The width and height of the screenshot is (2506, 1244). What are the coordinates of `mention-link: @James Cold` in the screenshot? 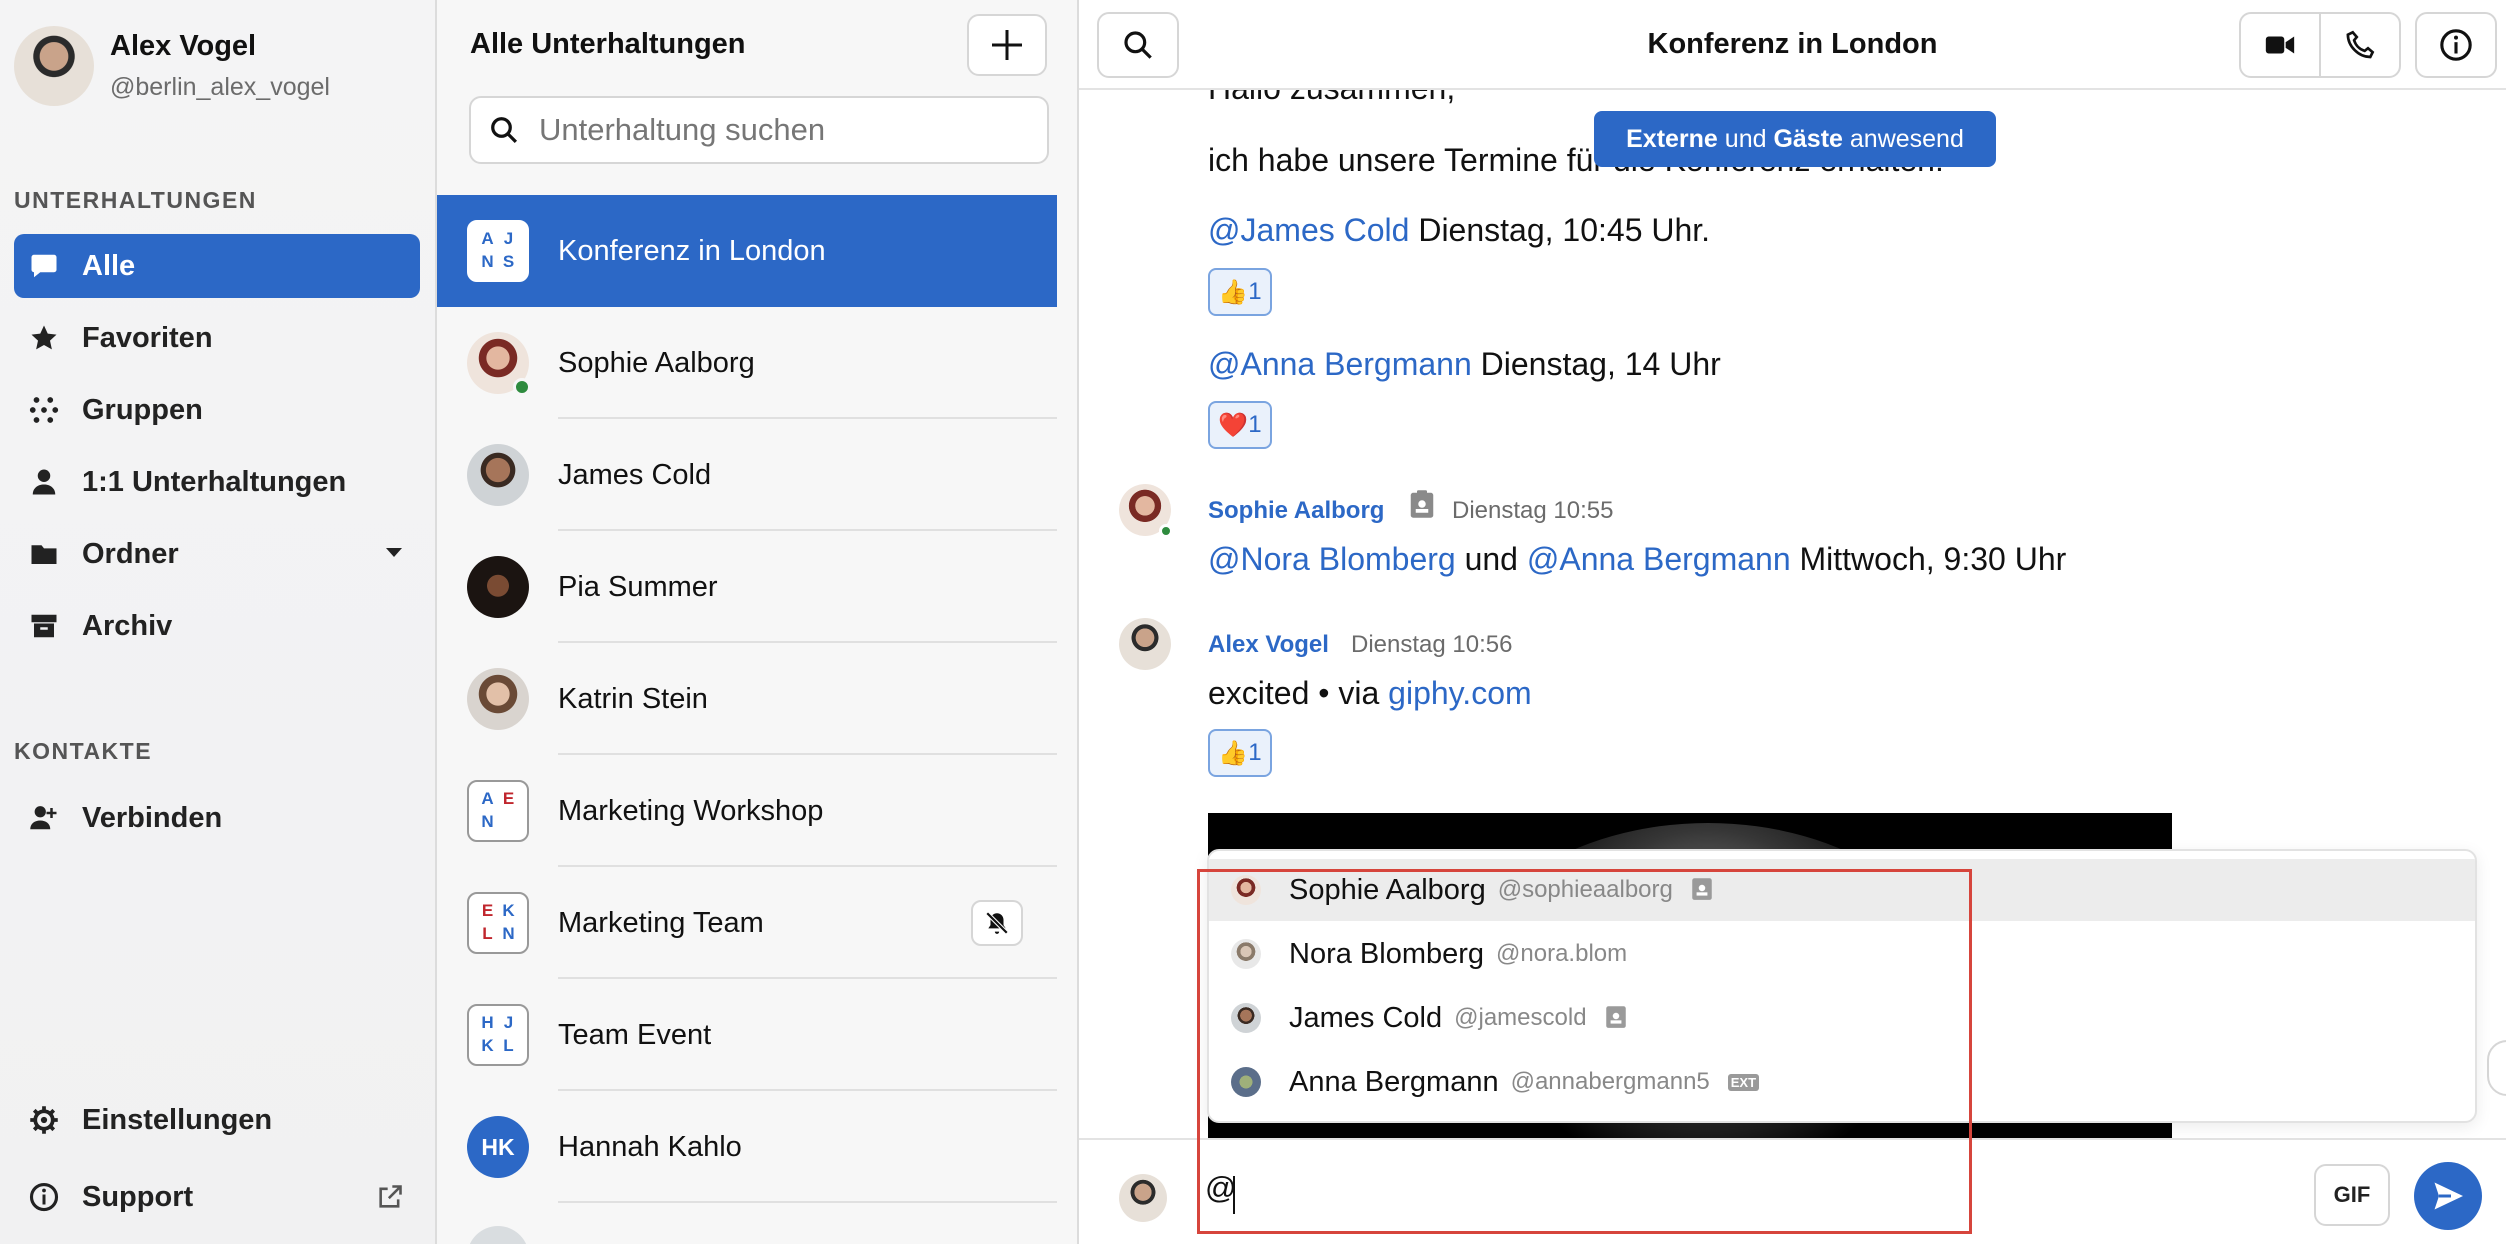 It's located at (1308, 230).